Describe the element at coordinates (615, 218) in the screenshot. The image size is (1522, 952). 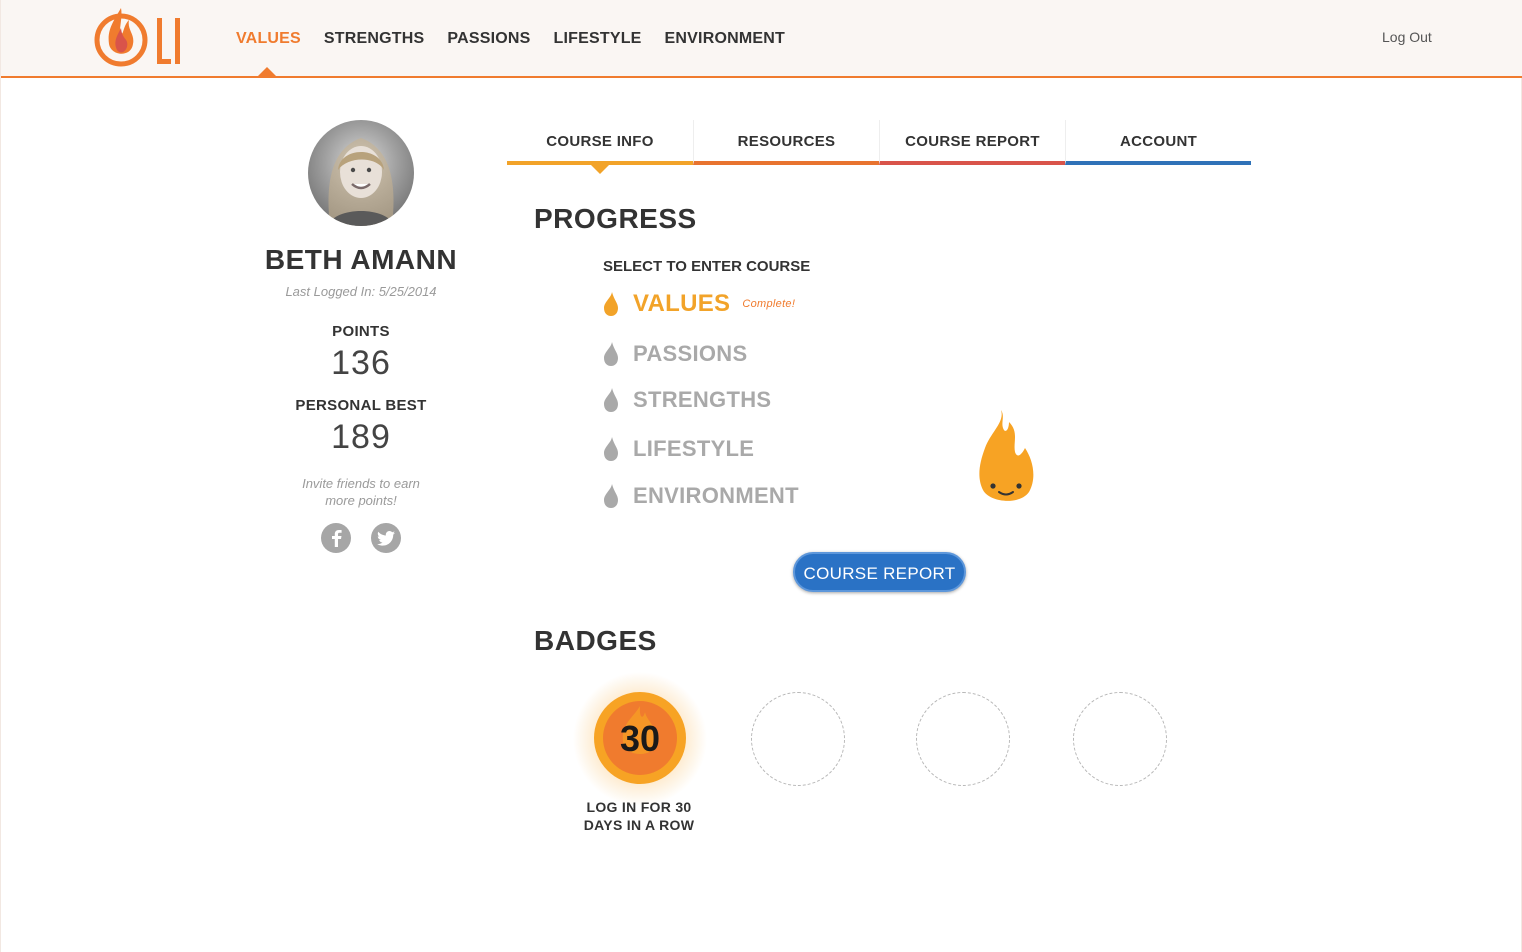
I see `progress-heading: PROGRESS` at that location.